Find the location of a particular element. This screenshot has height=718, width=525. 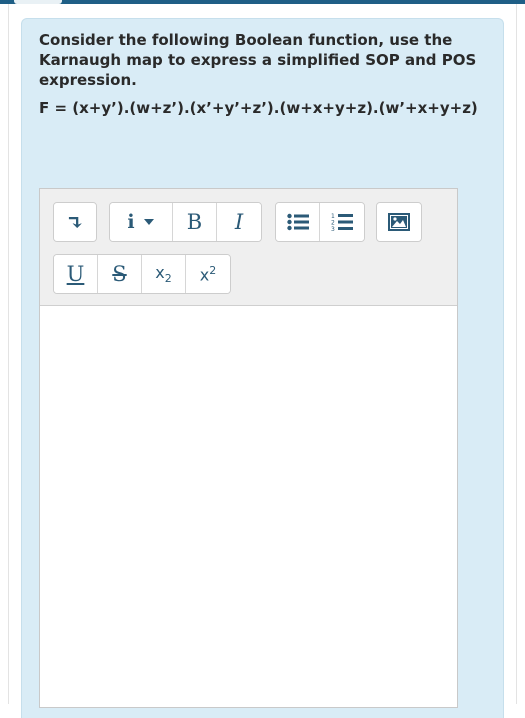

numbered-list-button: 1 2 3 is located at coordinates (342, 222).